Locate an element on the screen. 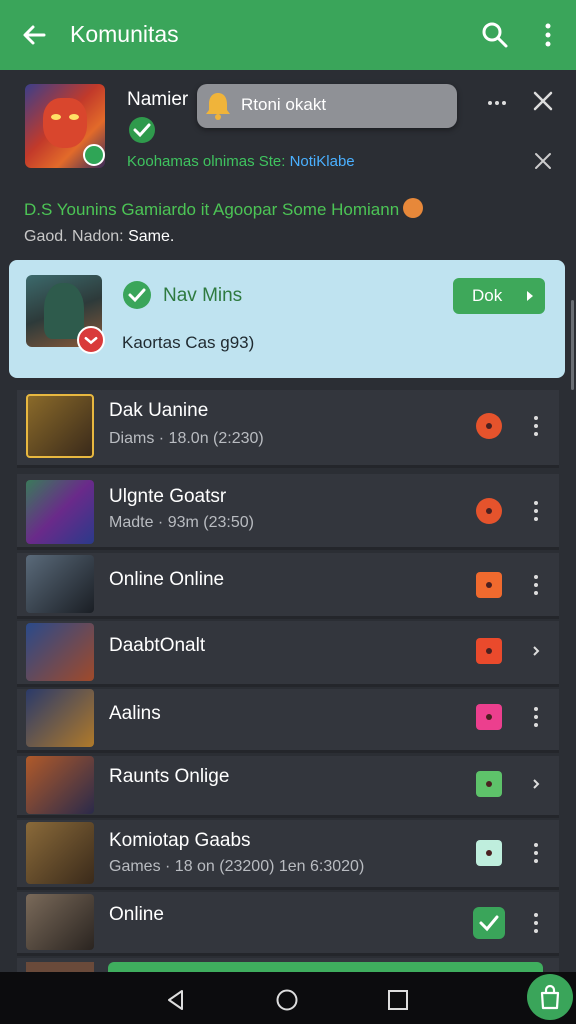 The height and width of the screenshot is (1024, 576). featured-subtitle: Kaortas Cas g93) is located at coordinates (188, 342).